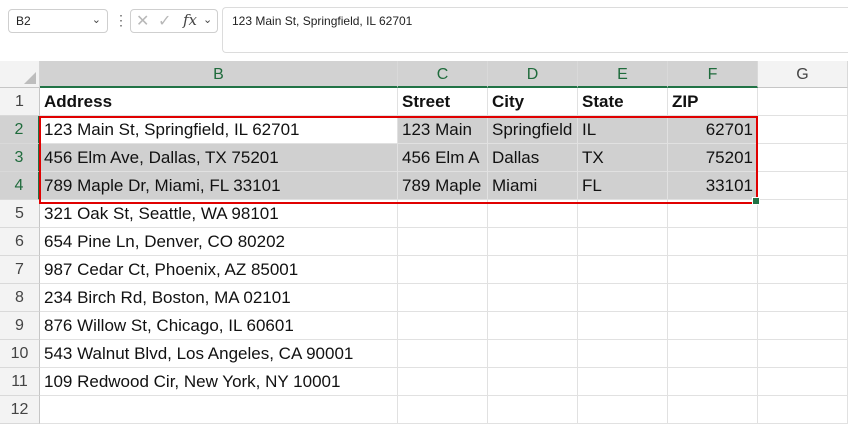 The width and height of the screenshot is (848, 424). I want to click on cell-e5, so click(623, 214).